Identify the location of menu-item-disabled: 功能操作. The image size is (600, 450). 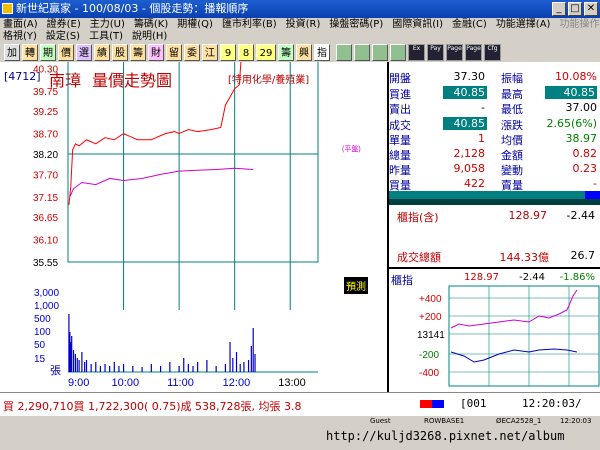
(579, 24).